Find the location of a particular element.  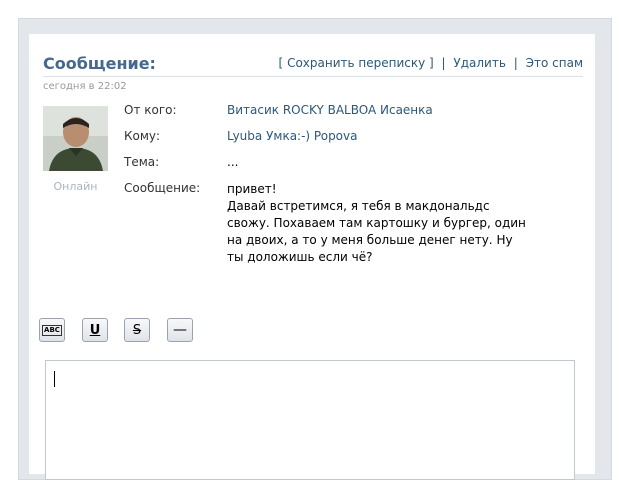

message-label: Сообщение: is located at coordinates (162, 188).